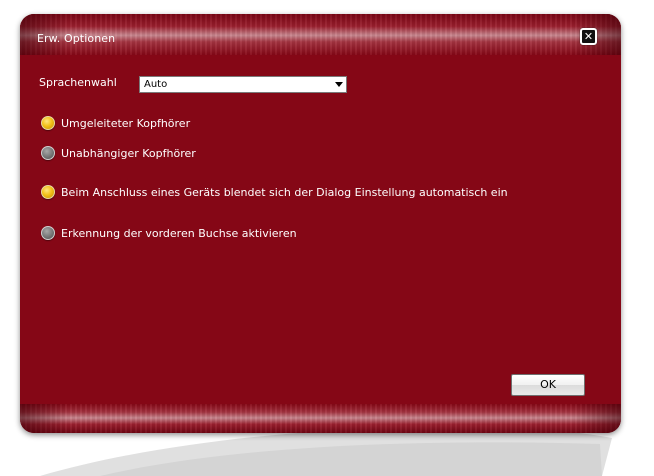  Describe the element at coordinates (320, 418) in the screenshot. I see `footer-bar` at that location.